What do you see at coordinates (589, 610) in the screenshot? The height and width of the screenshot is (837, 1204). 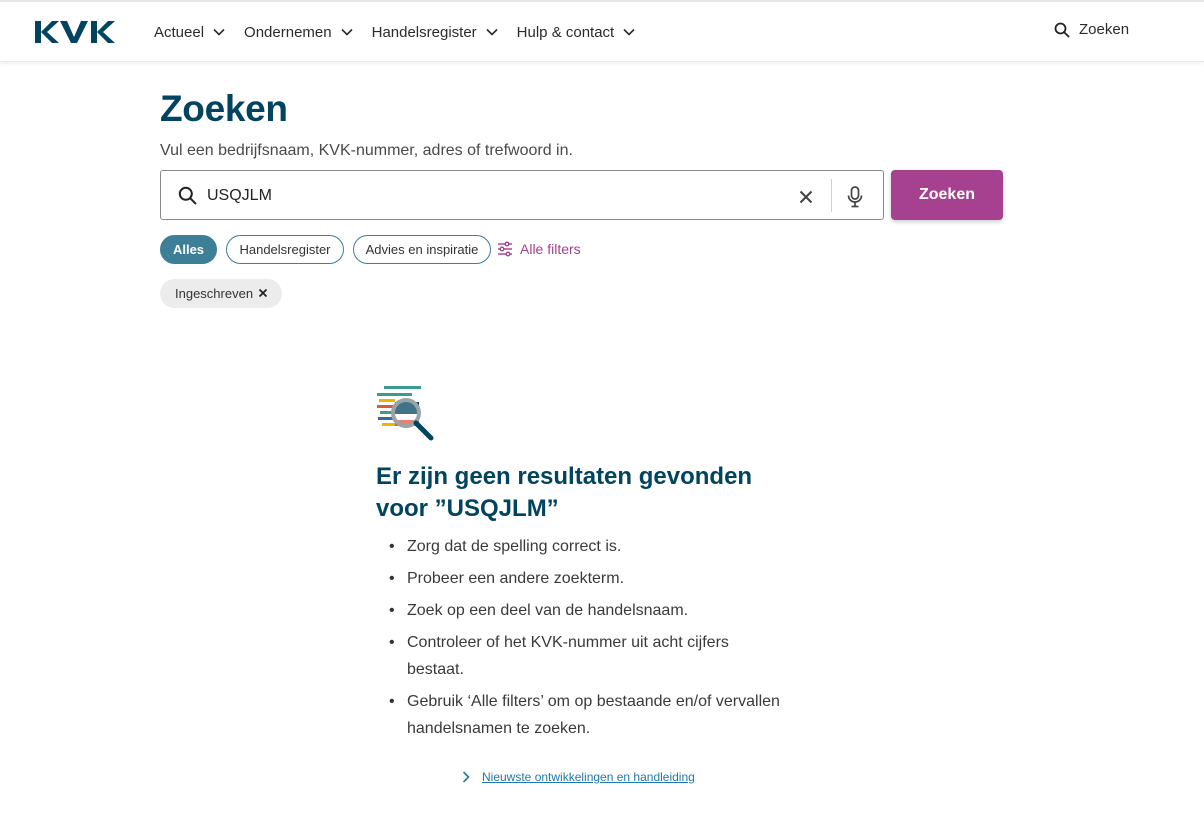 I see `list-item: Zoek op een deel van de handelsnaam.` at bounding box center [589, 610].